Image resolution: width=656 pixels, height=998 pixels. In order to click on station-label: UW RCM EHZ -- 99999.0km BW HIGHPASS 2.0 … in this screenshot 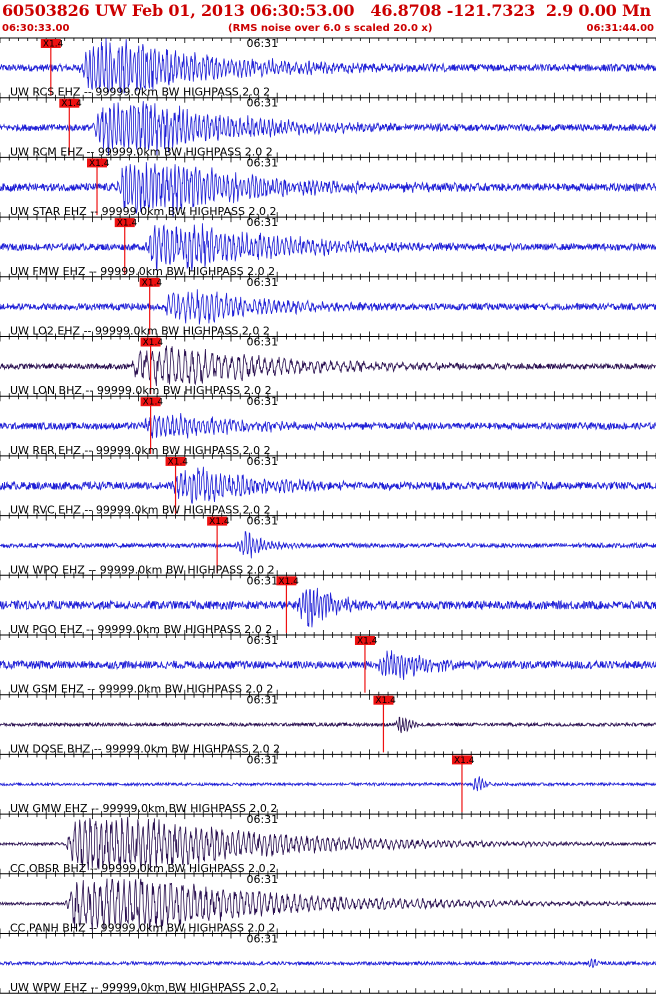, I will do `click(141, 151)`.